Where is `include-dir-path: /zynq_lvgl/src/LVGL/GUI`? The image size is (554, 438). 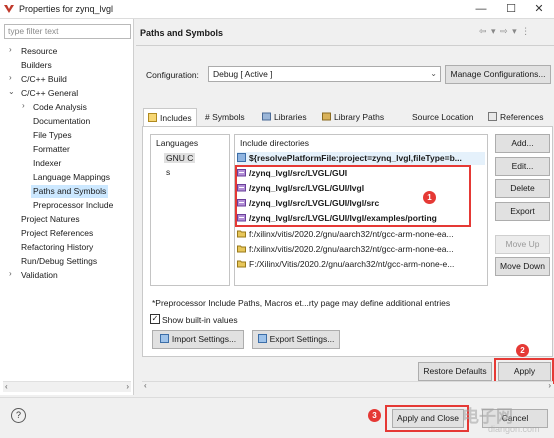 include-dir-path: /zynq_lvgl/src/LVGL/GUI is located at coordinates (298, 173).